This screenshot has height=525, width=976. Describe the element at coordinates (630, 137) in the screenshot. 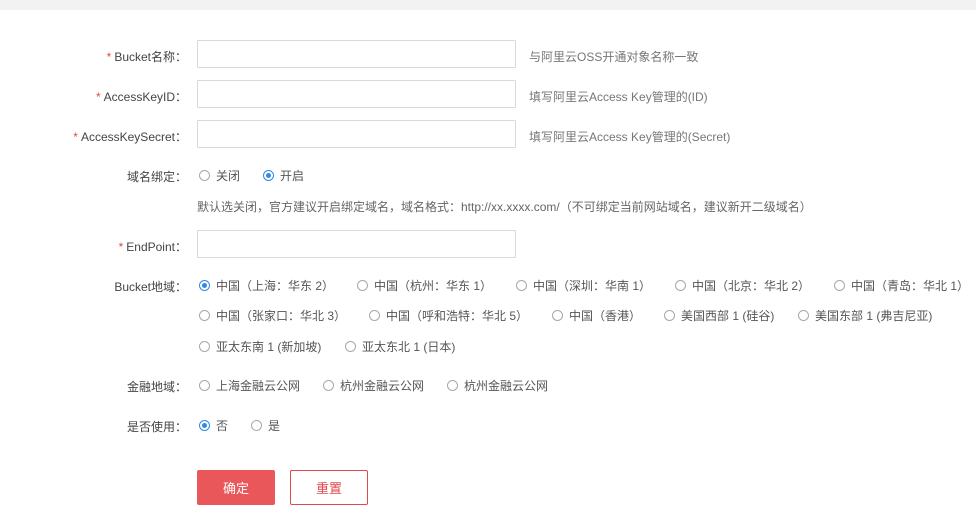

I see `access-key-secret-hint: 填写阿里云Access Key管理的(Secret)` at that location.